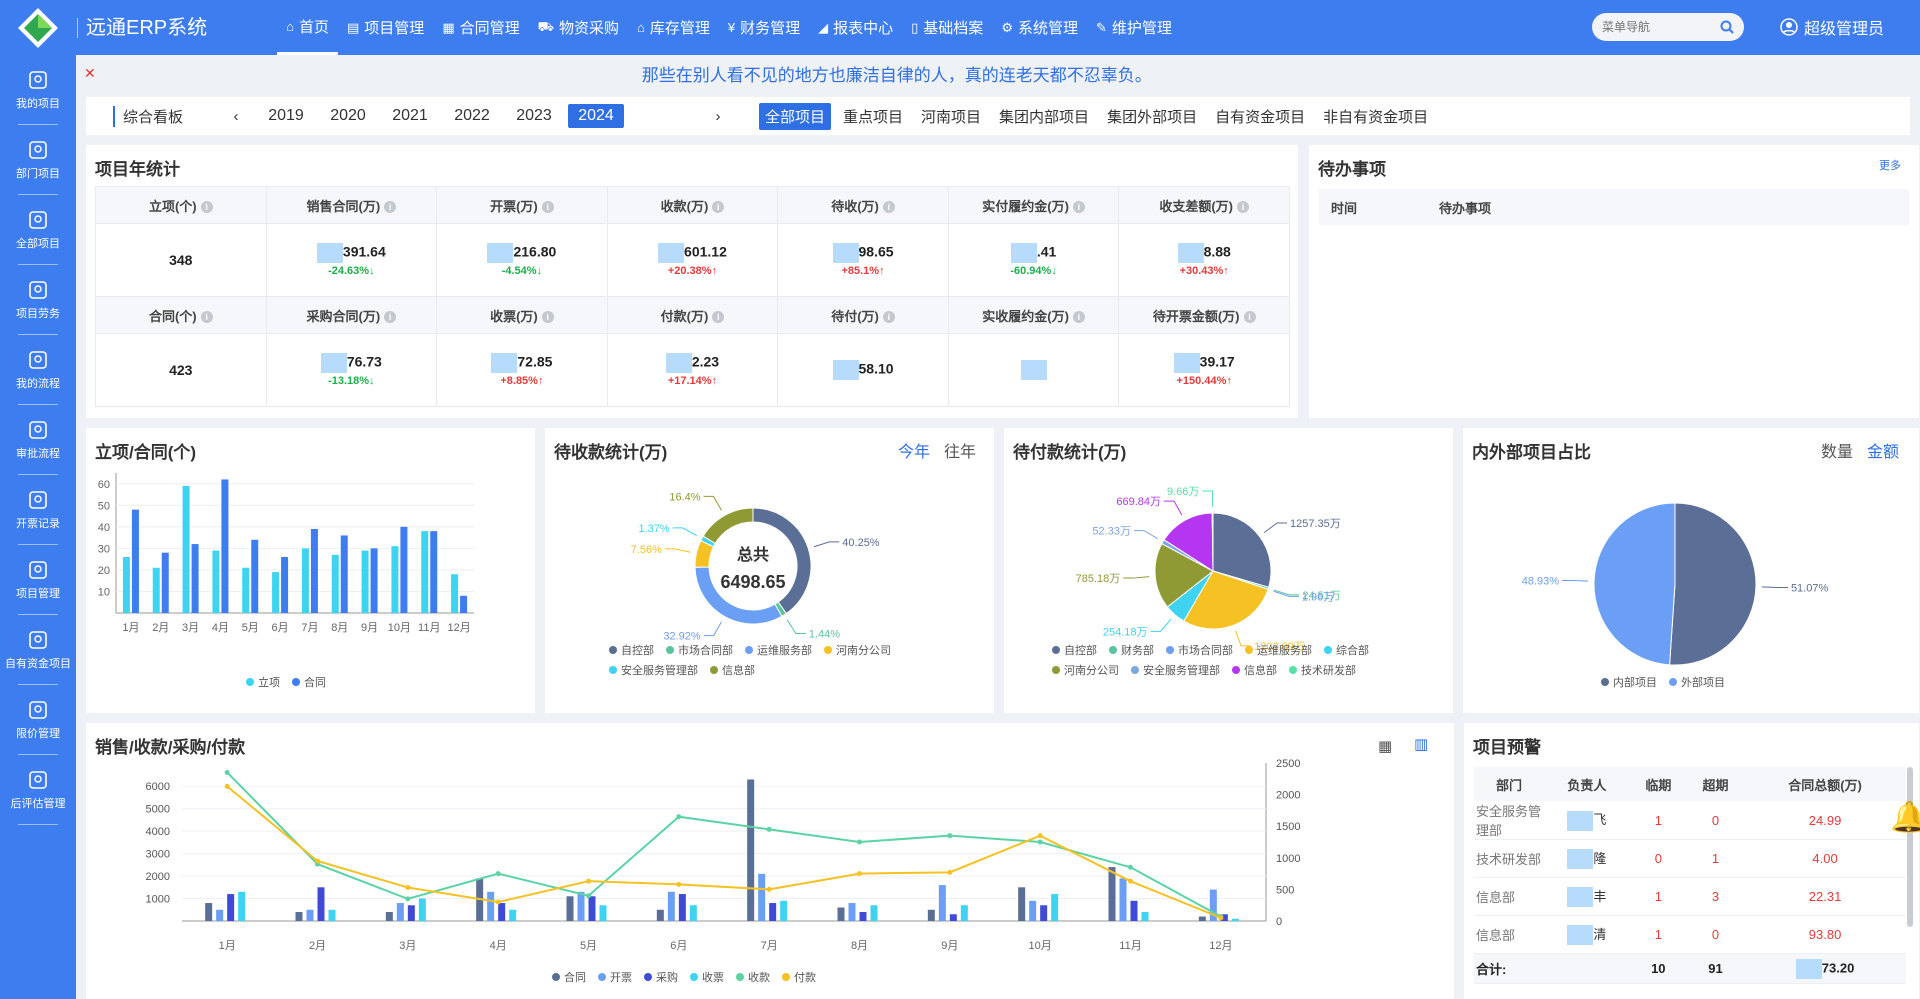 The height and width of the screenshot is (999, 1920). Describe the element at coordinates (873, 116) in the screenshot. I see `project-tab-1: 重点项目` at that location.